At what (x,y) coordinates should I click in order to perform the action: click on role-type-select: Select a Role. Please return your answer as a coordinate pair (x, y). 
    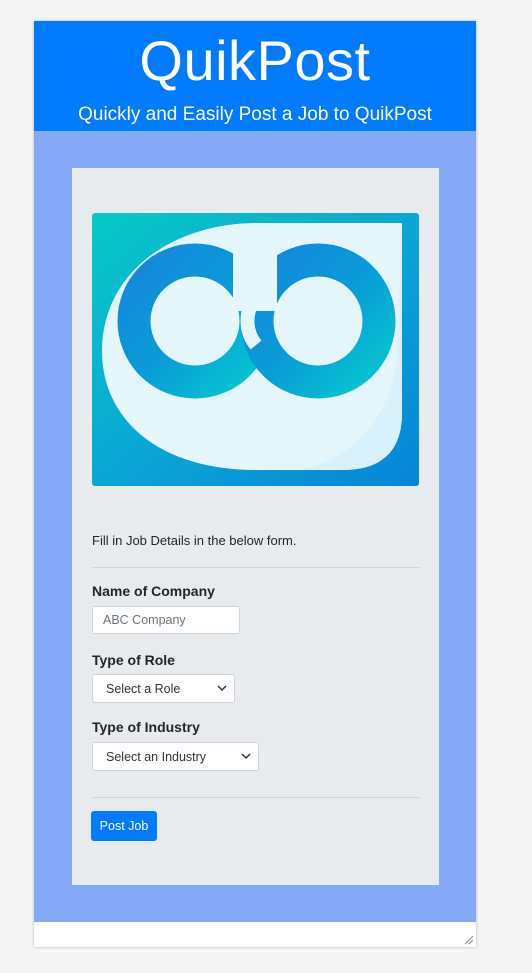
    Looking at the image, I should click on (163, 688).